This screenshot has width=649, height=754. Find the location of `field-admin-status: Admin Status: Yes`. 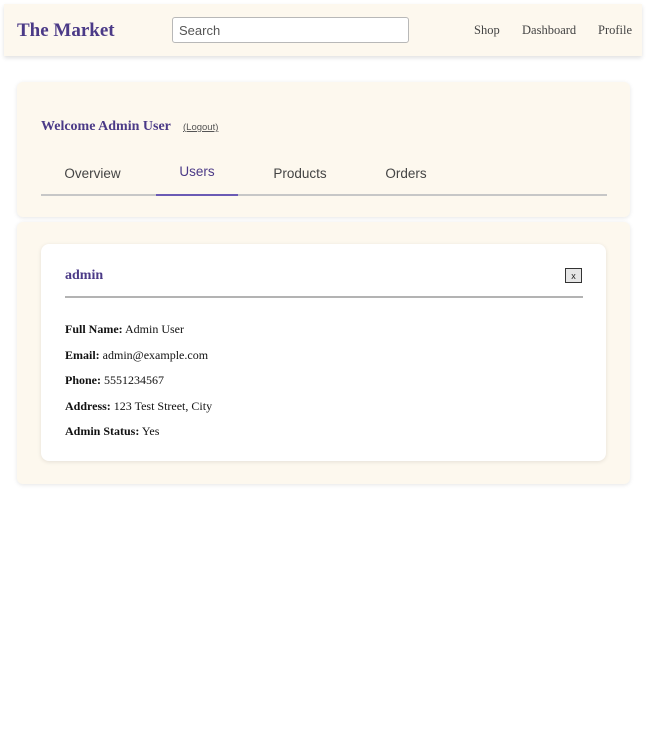

field-admin-status: Admin Status: Yes is located at coordinates (112, 431).